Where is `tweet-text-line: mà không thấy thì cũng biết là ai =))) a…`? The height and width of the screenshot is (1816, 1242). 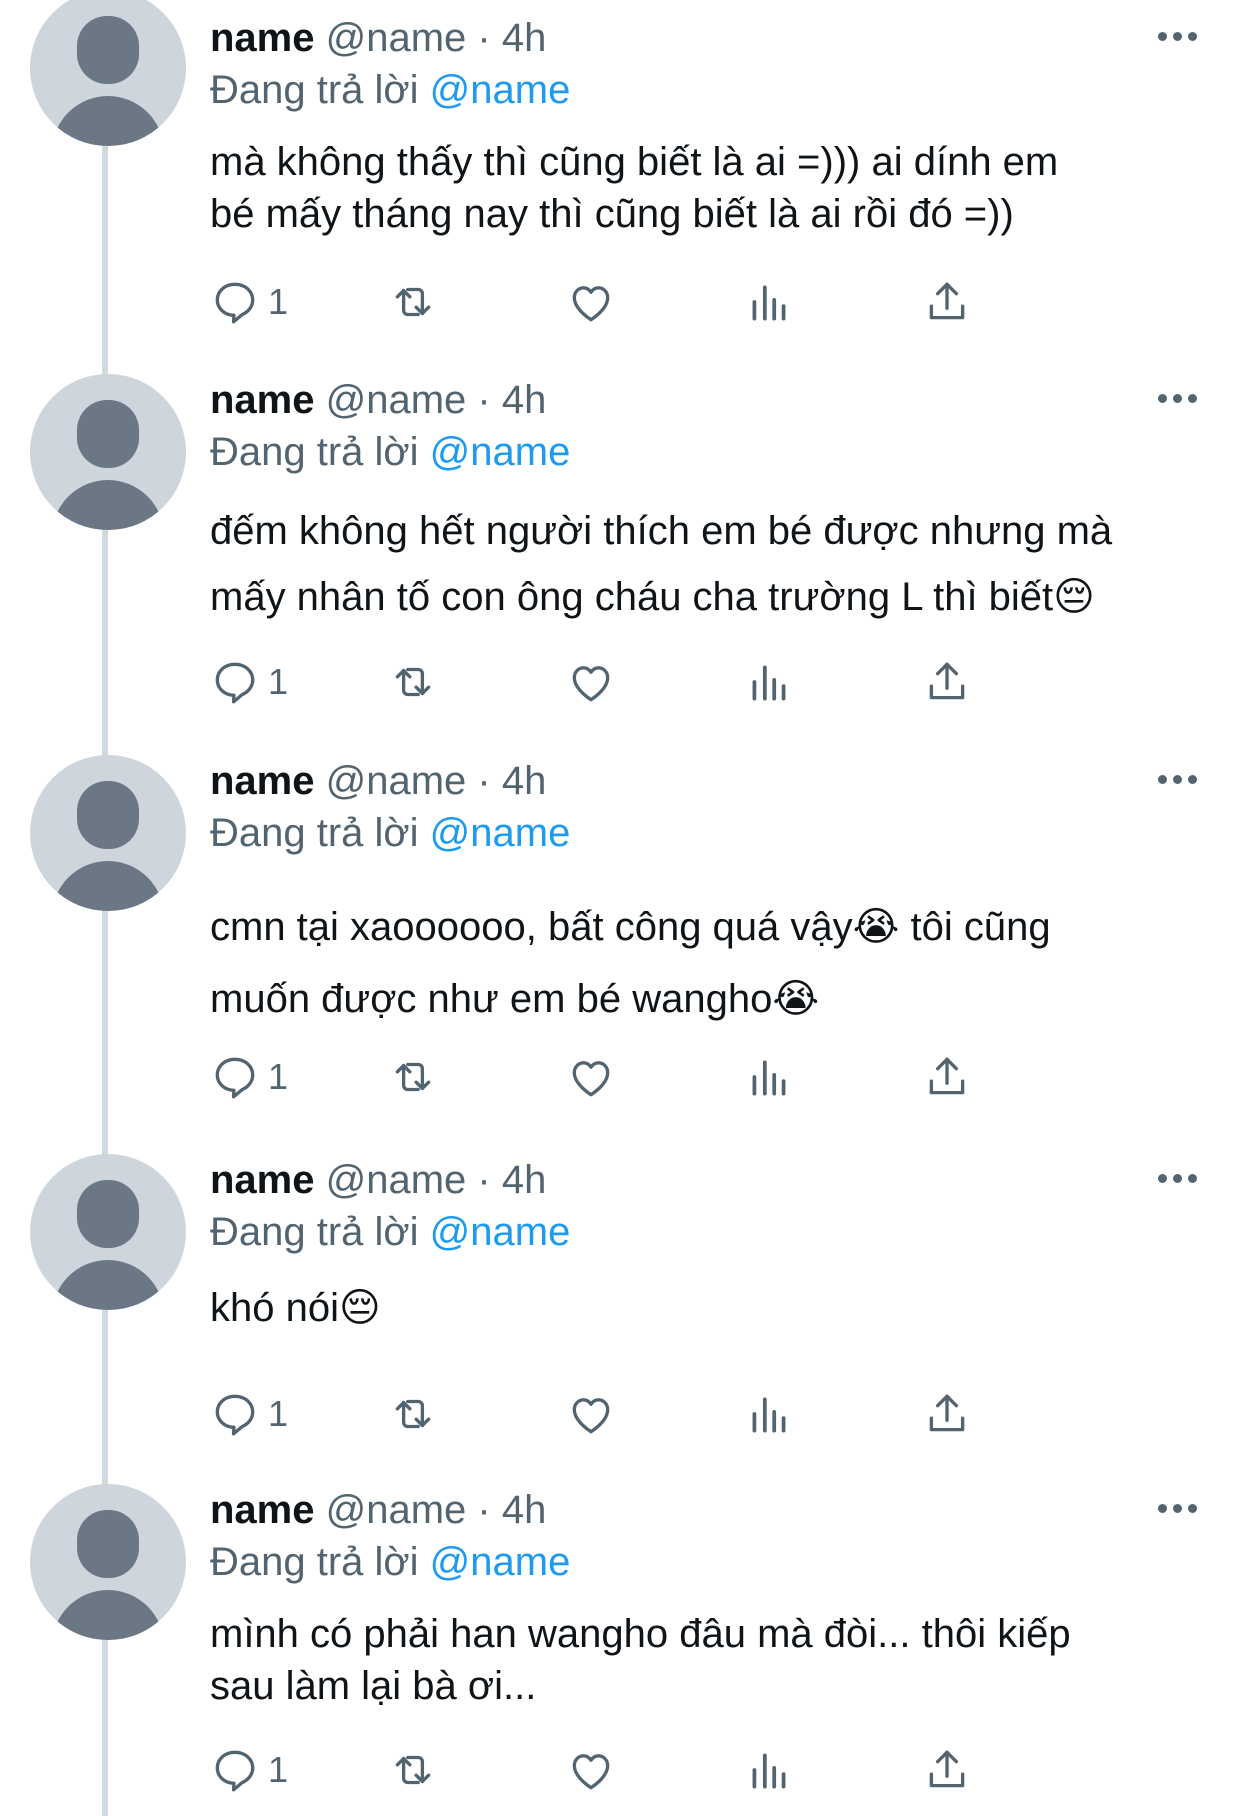
tweet-text-line: mà không thấy thì cũng biết là ai =))) a… is located at coordinates (634, 162).